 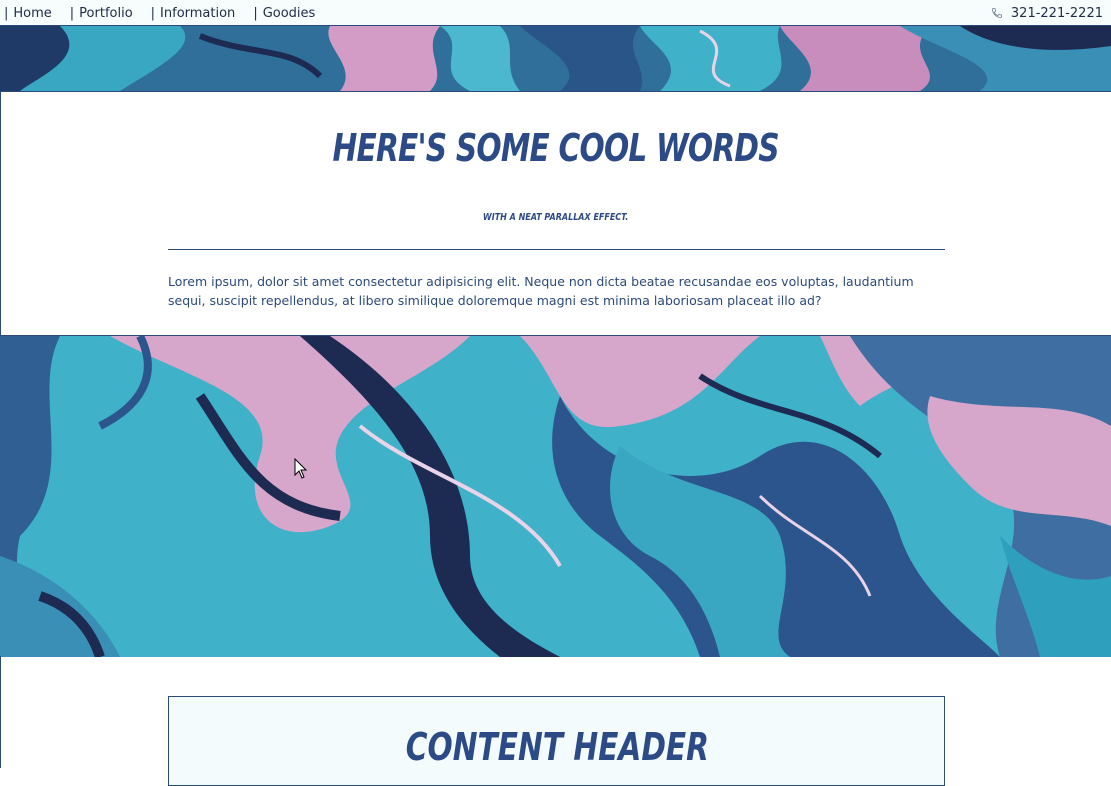 What do you see at coordinates (557, 747) in the screenshot?
I see `content-header: Content Header` at bounding box center [557, 747].